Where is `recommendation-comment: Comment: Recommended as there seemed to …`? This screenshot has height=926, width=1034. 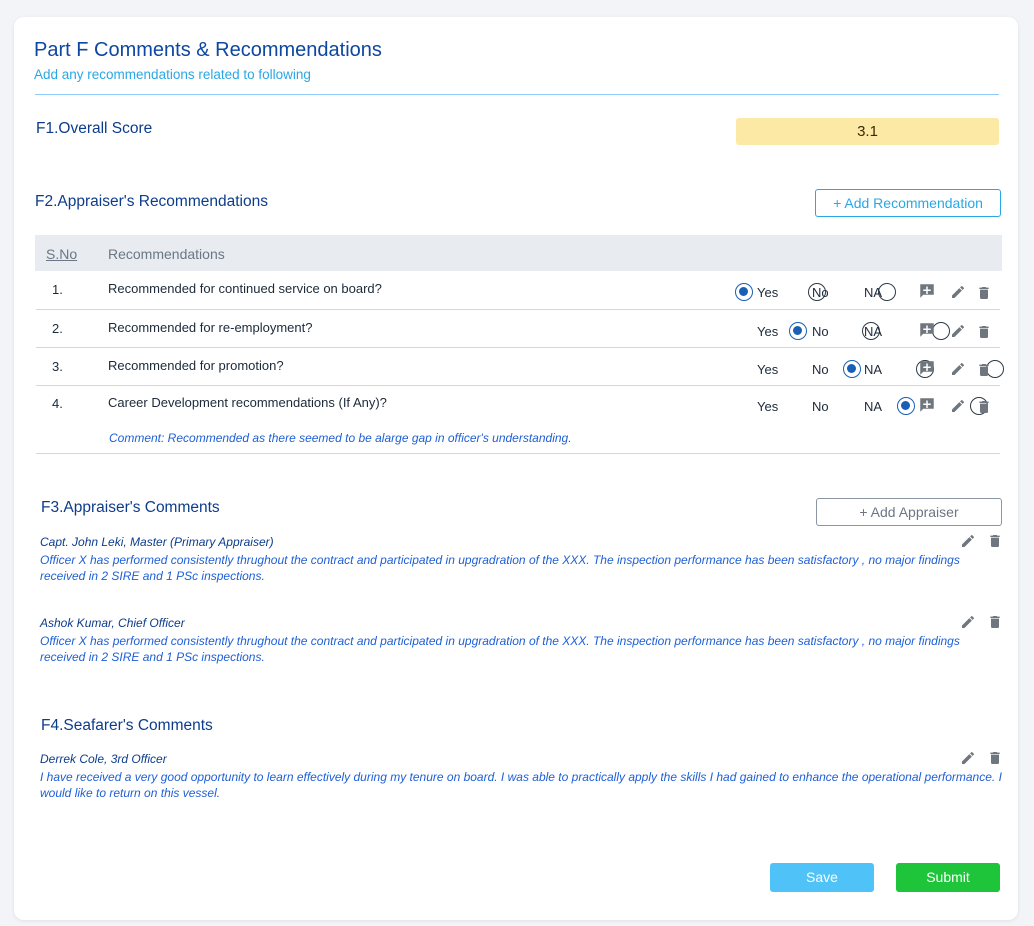 recommendation-comment: Comment: Recommended as there seemed to … is located at coordinates (340, 438).